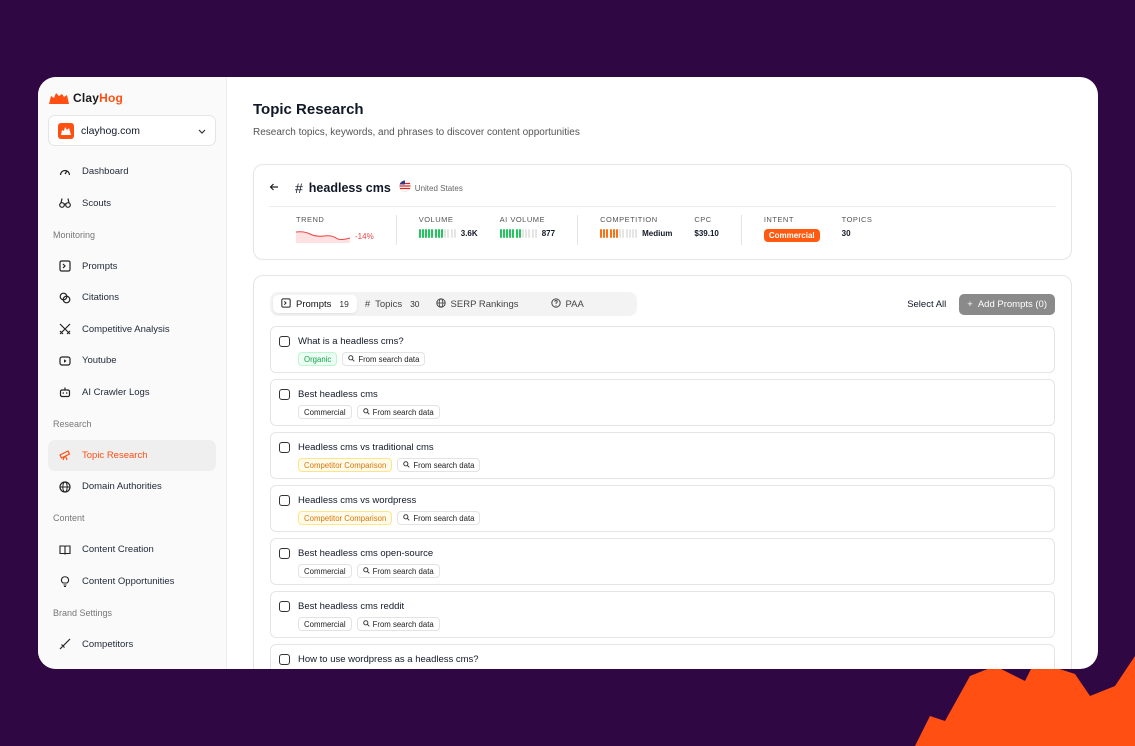 The height and width of the screenshot is (746, 1135). I want to click on intent-tag: Competitor Comparison, so click(345, 518).